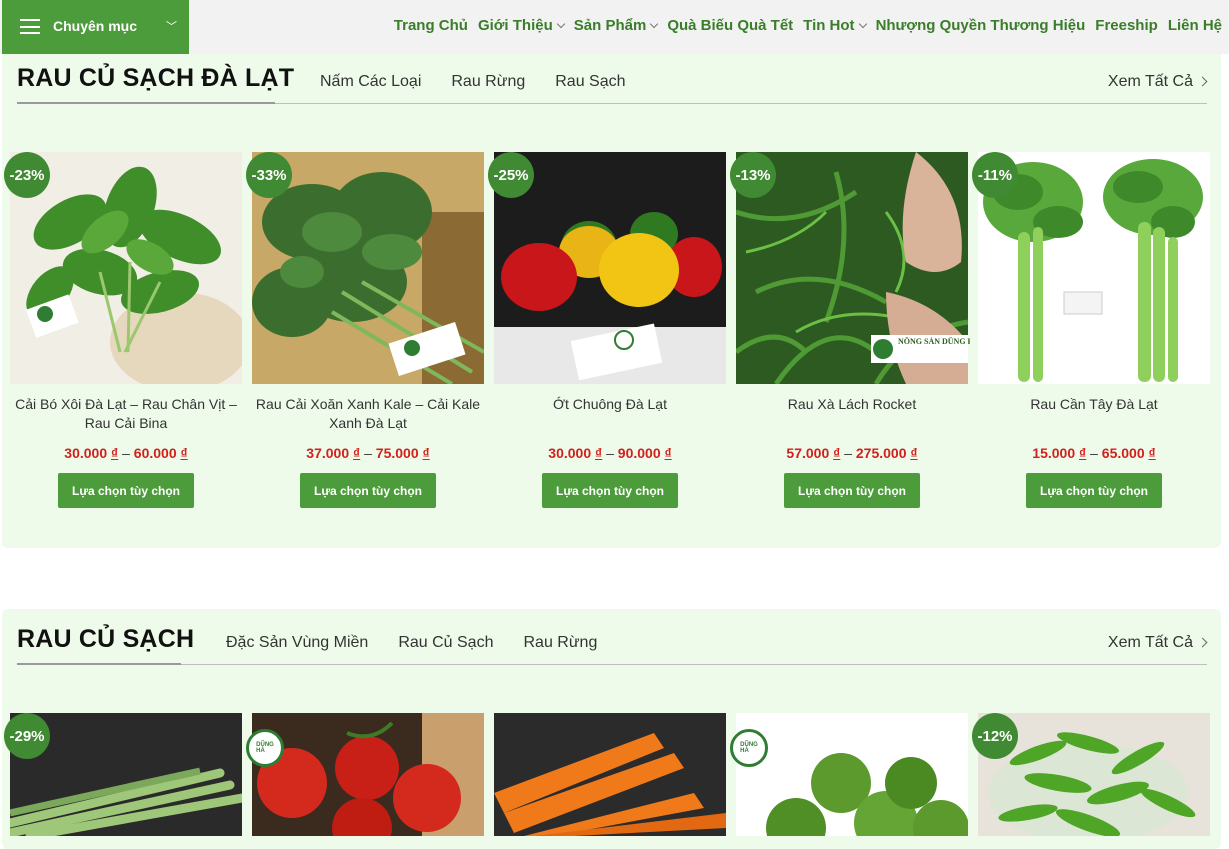 The height and width of the screenshot is (849, 1229). Describe the element at coordinates (511, 175) in the screenshot. I see `discount-badge: -25%` at that location.